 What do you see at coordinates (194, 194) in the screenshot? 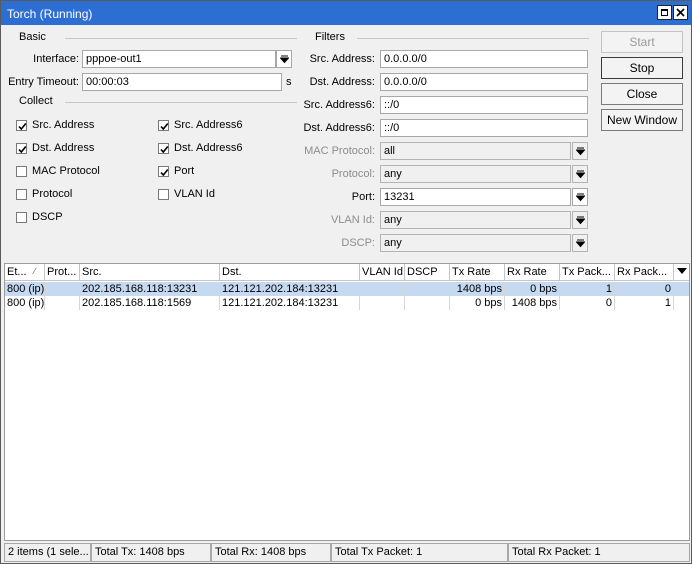
I see `checkbox-label-vlan-id: VLAN Id` at bounding box center [194, 194].